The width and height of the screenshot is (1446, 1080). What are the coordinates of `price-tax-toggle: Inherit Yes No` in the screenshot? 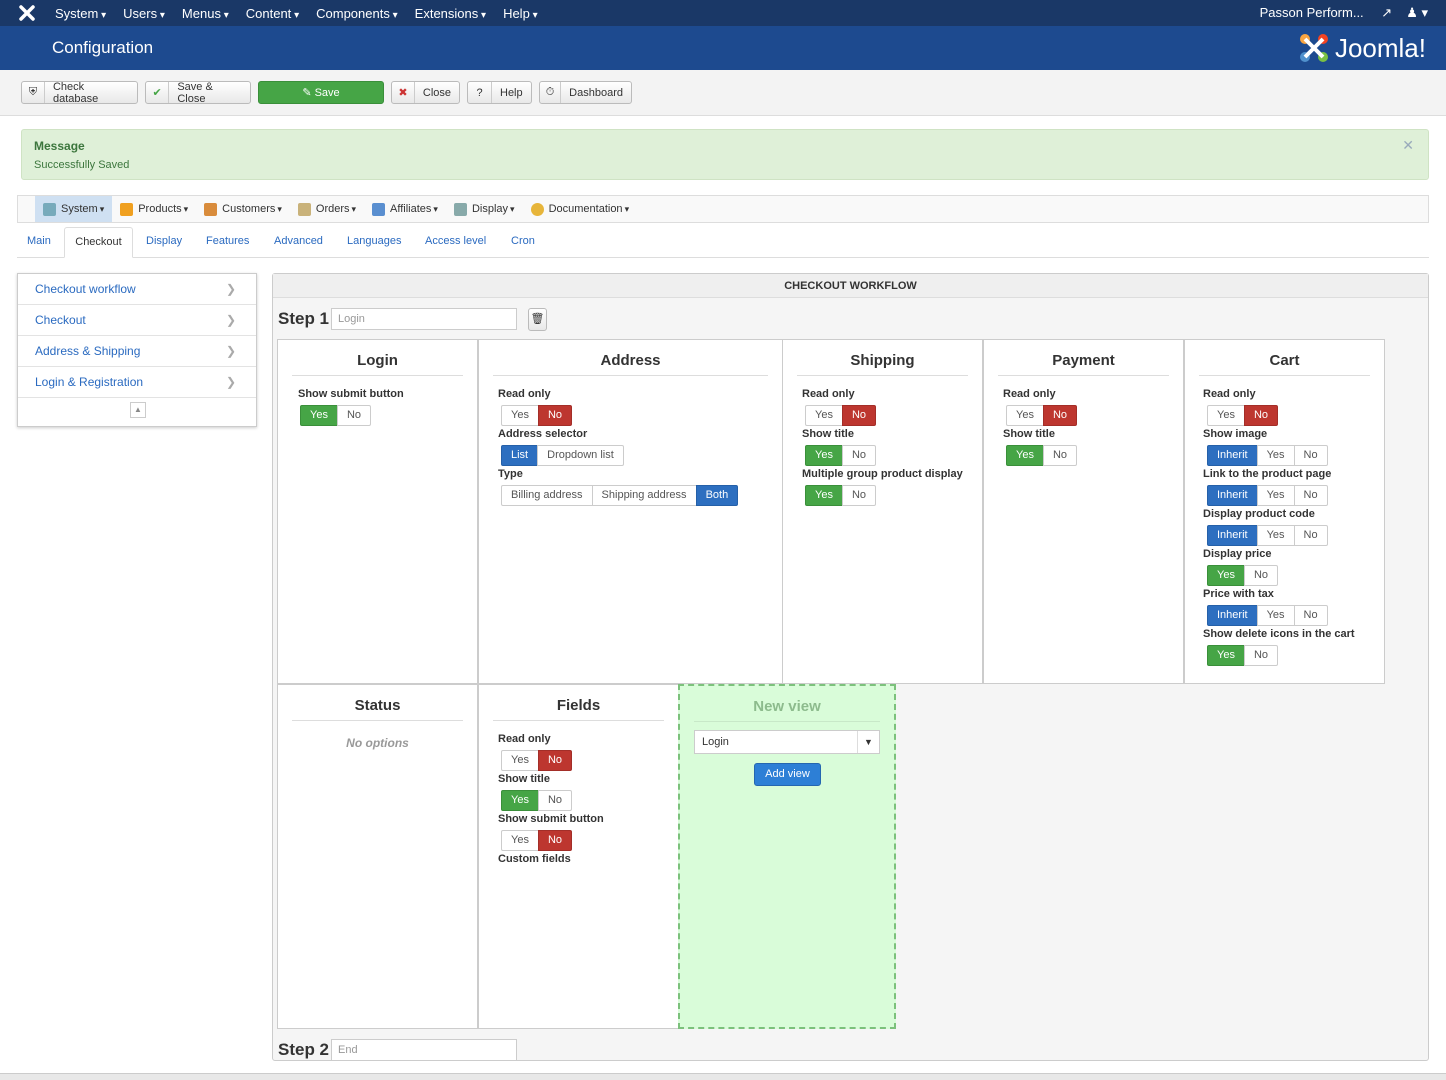 It's located at (1267, 615).